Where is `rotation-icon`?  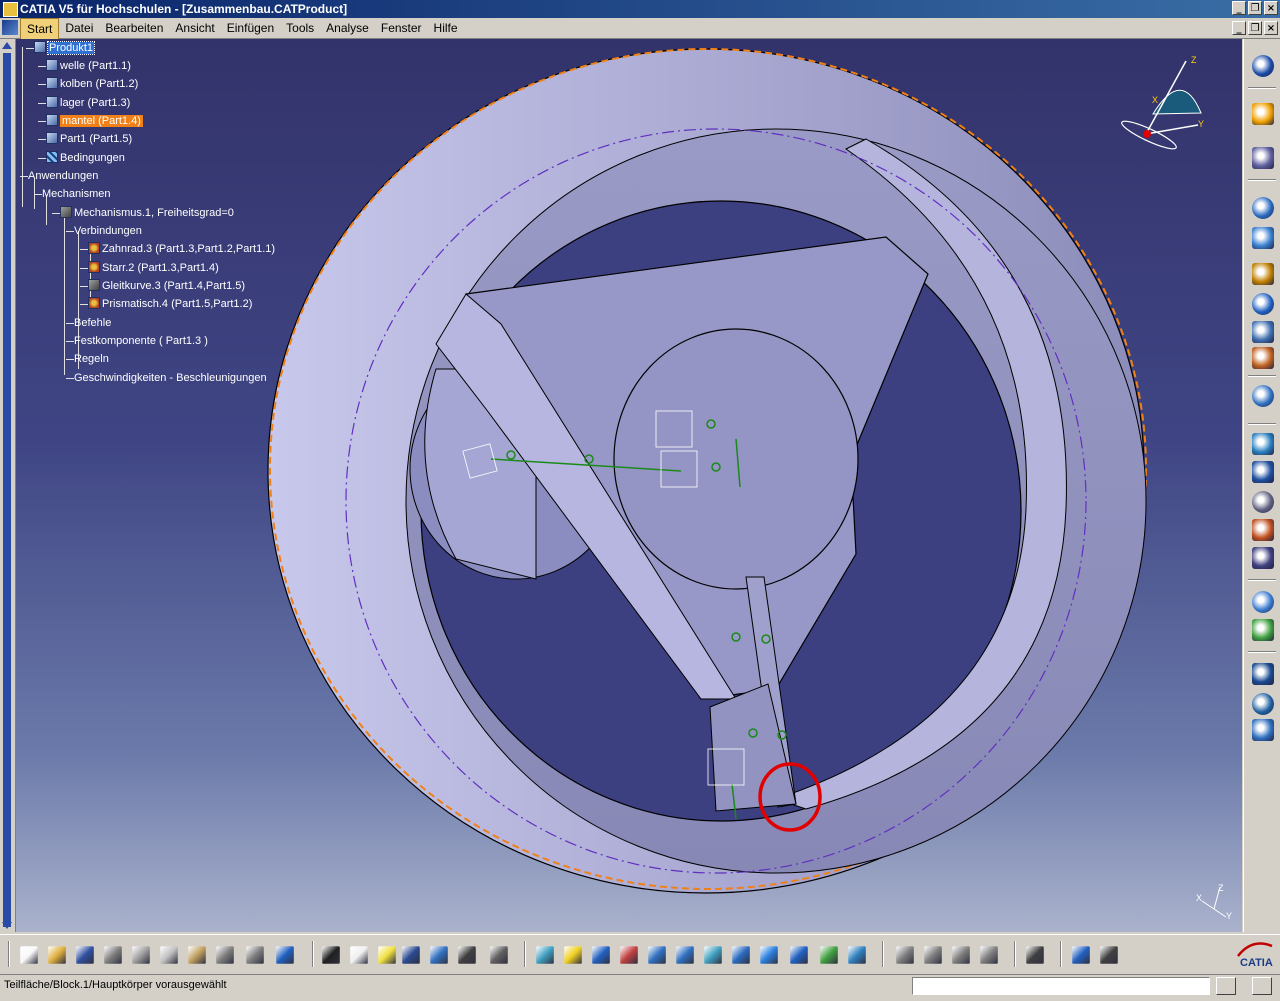
rotation-icon is located at coordinates (1263, 704).